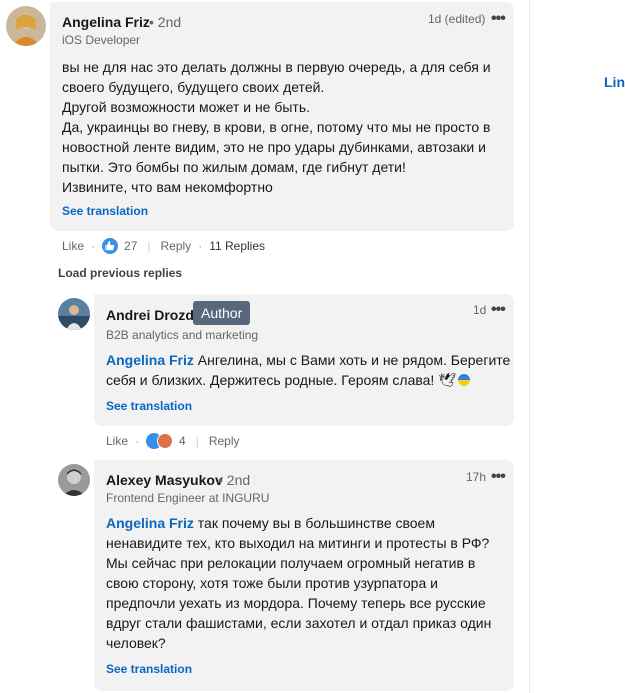 This screenshot has width=625, height=693. I want to click on ukraine-flag-icon, so click(463, 380).